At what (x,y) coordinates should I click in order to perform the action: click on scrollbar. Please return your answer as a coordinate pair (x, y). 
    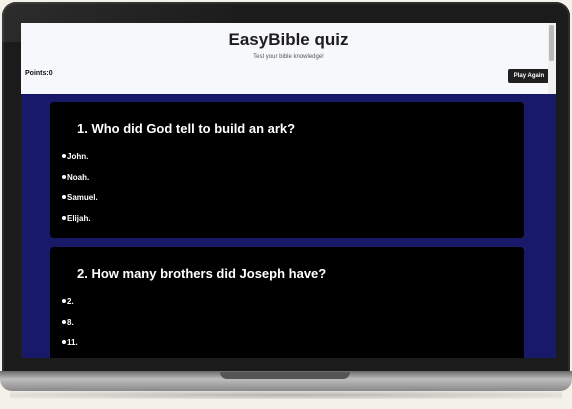
    Looking at the image, I should click on (552, 58).